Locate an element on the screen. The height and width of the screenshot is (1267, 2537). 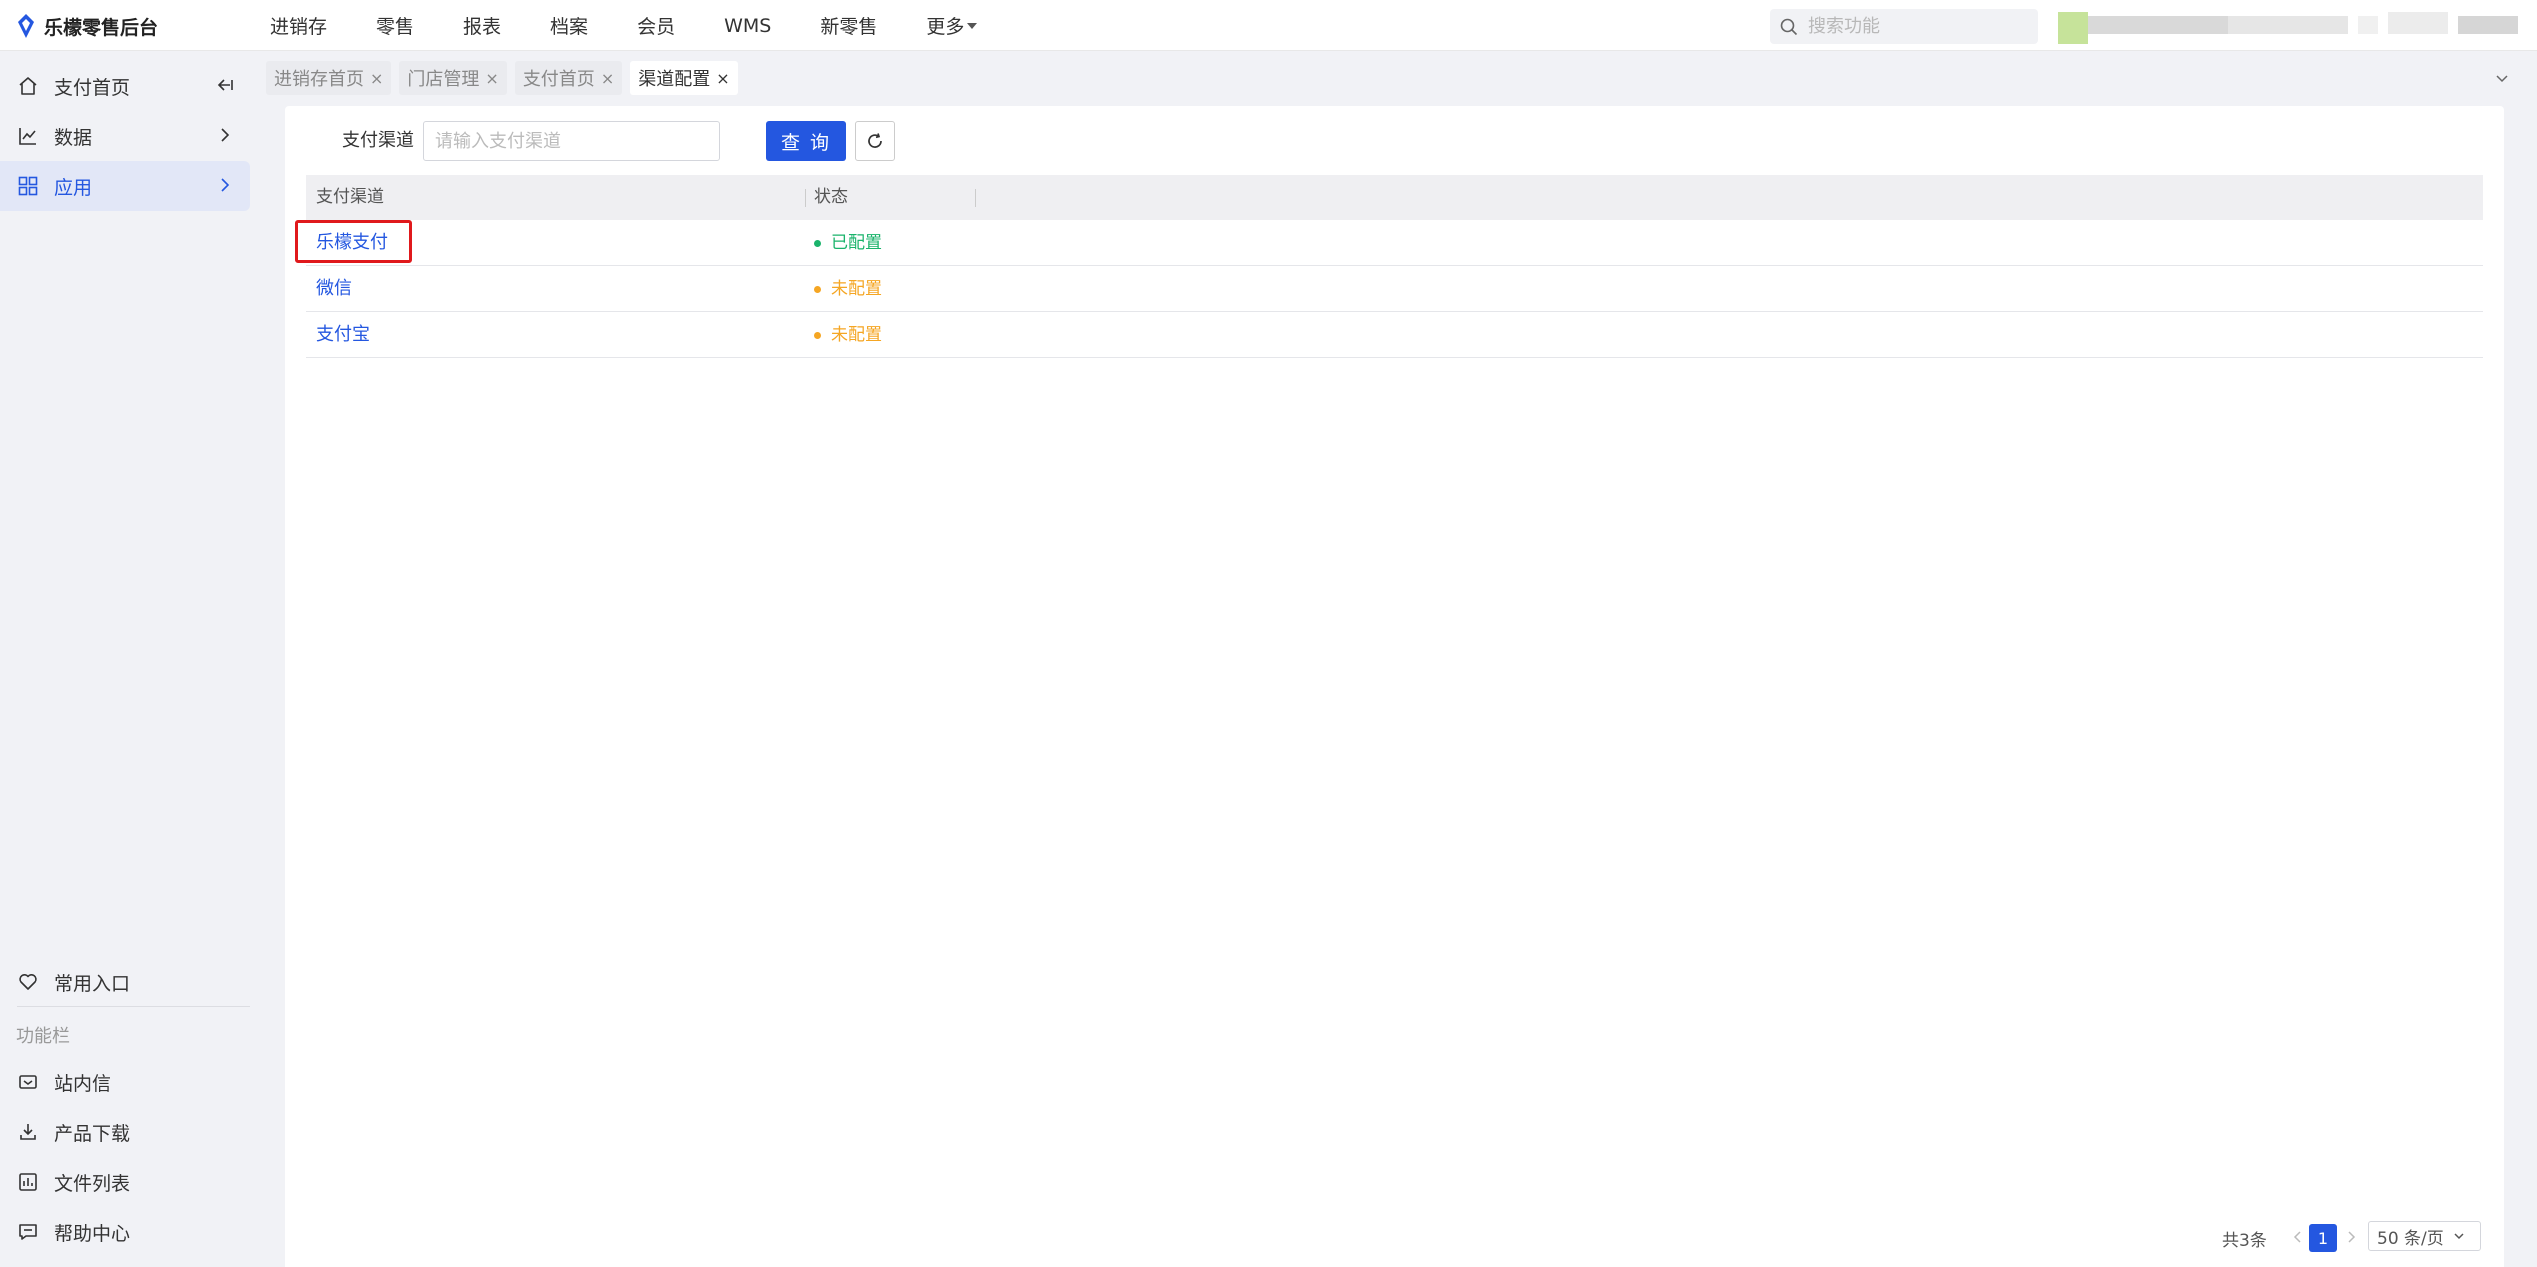
sidebar-item-label: 常用入口 is located at coordinates (92, 983).